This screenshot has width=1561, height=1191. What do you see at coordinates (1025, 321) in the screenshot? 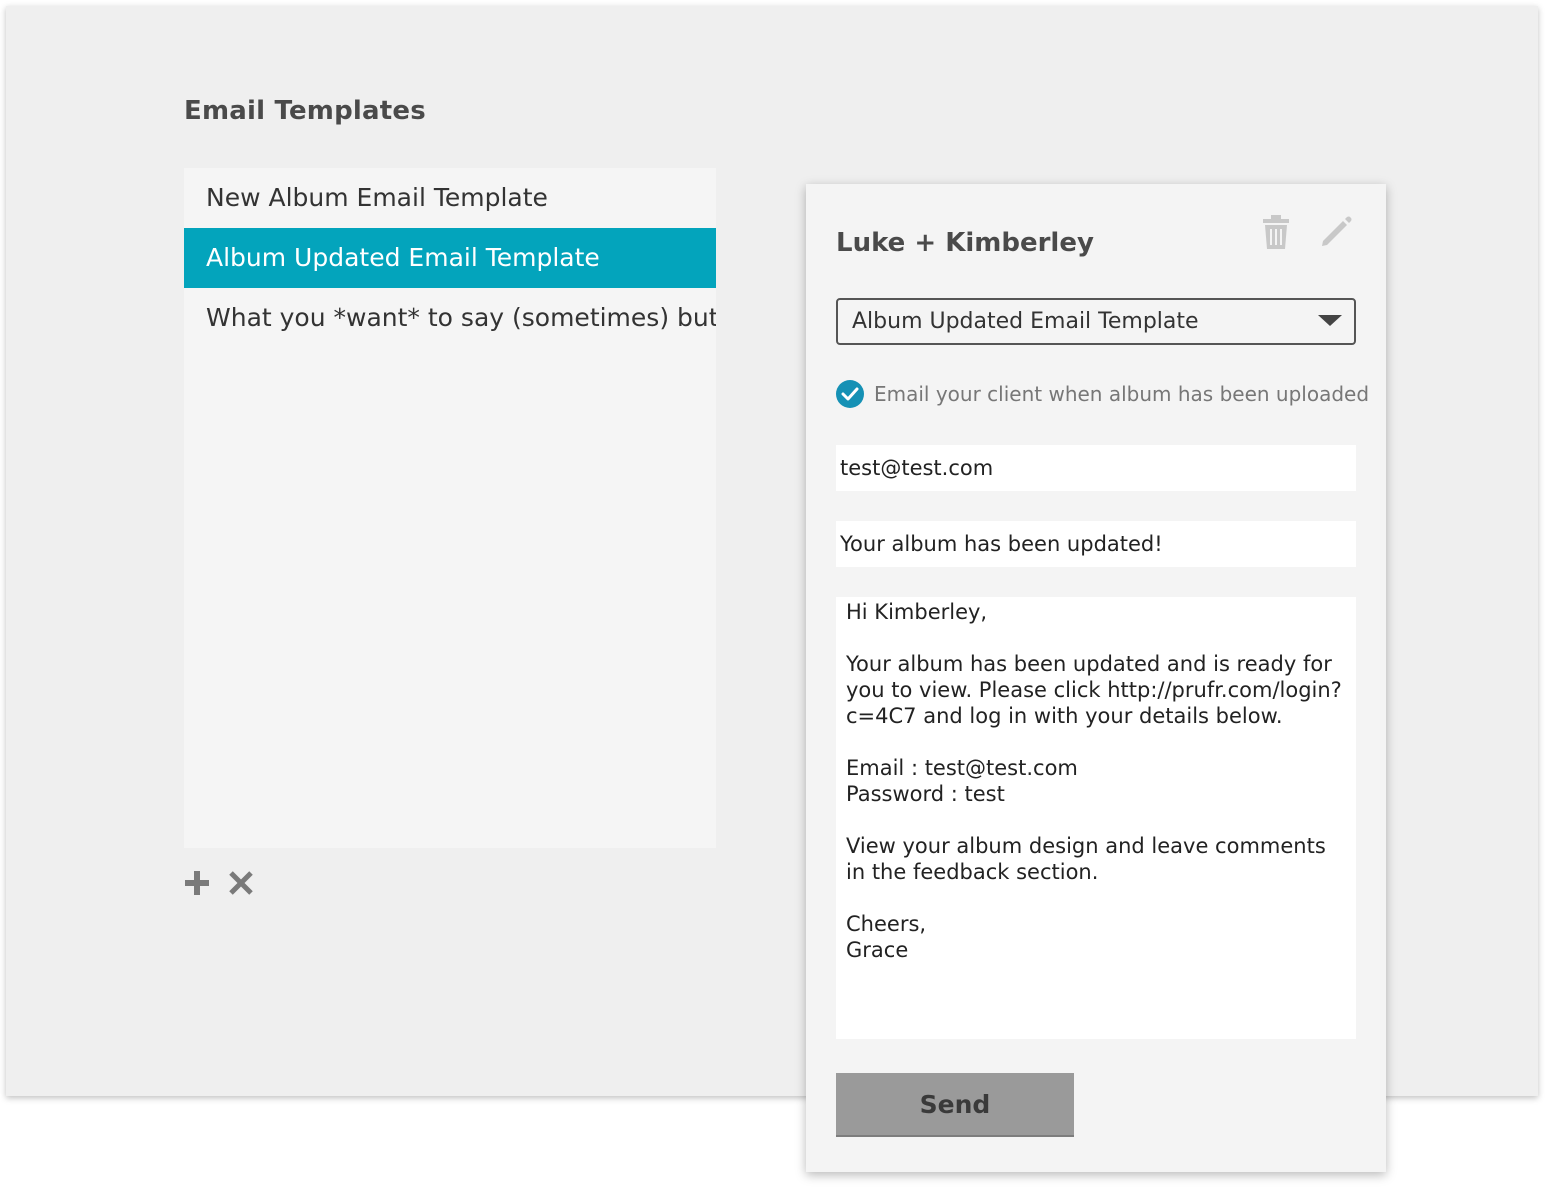
I see `template-select-value: Album Updated Email Template` at bounding box center [1025, 321].